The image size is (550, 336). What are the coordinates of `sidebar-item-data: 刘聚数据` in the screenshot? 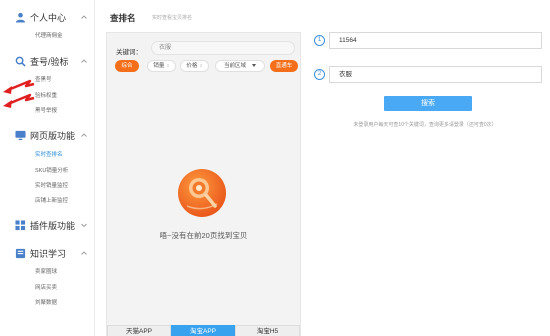 It's located at (46, 302).